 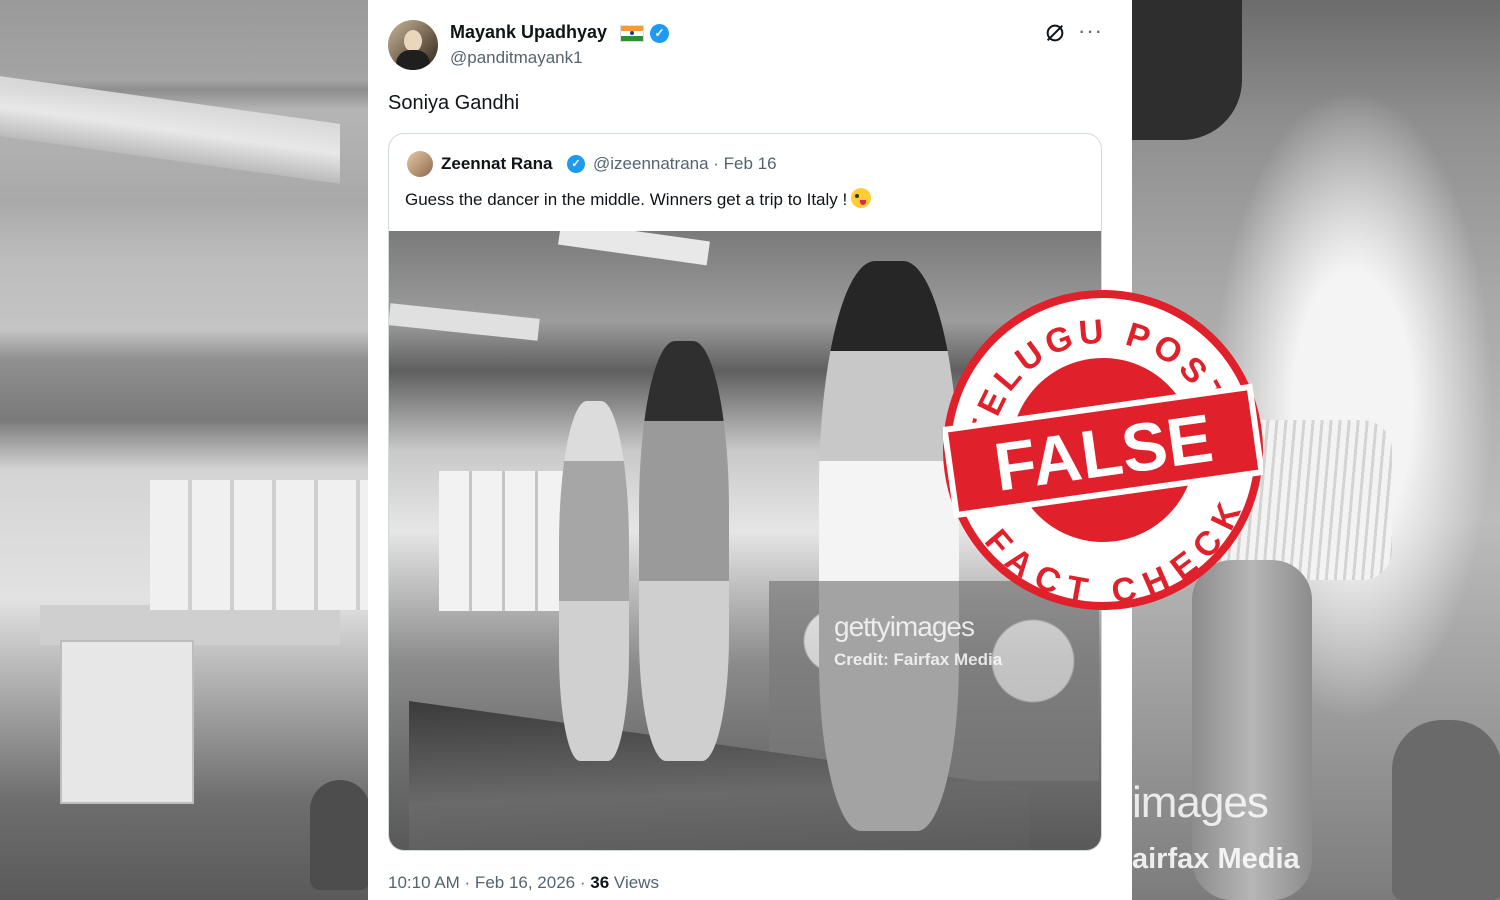 What do you see at coordinates (1200, 802) in the screenshot?
I see `background-watermark-line1: images` at bounding box center [1200, 802].